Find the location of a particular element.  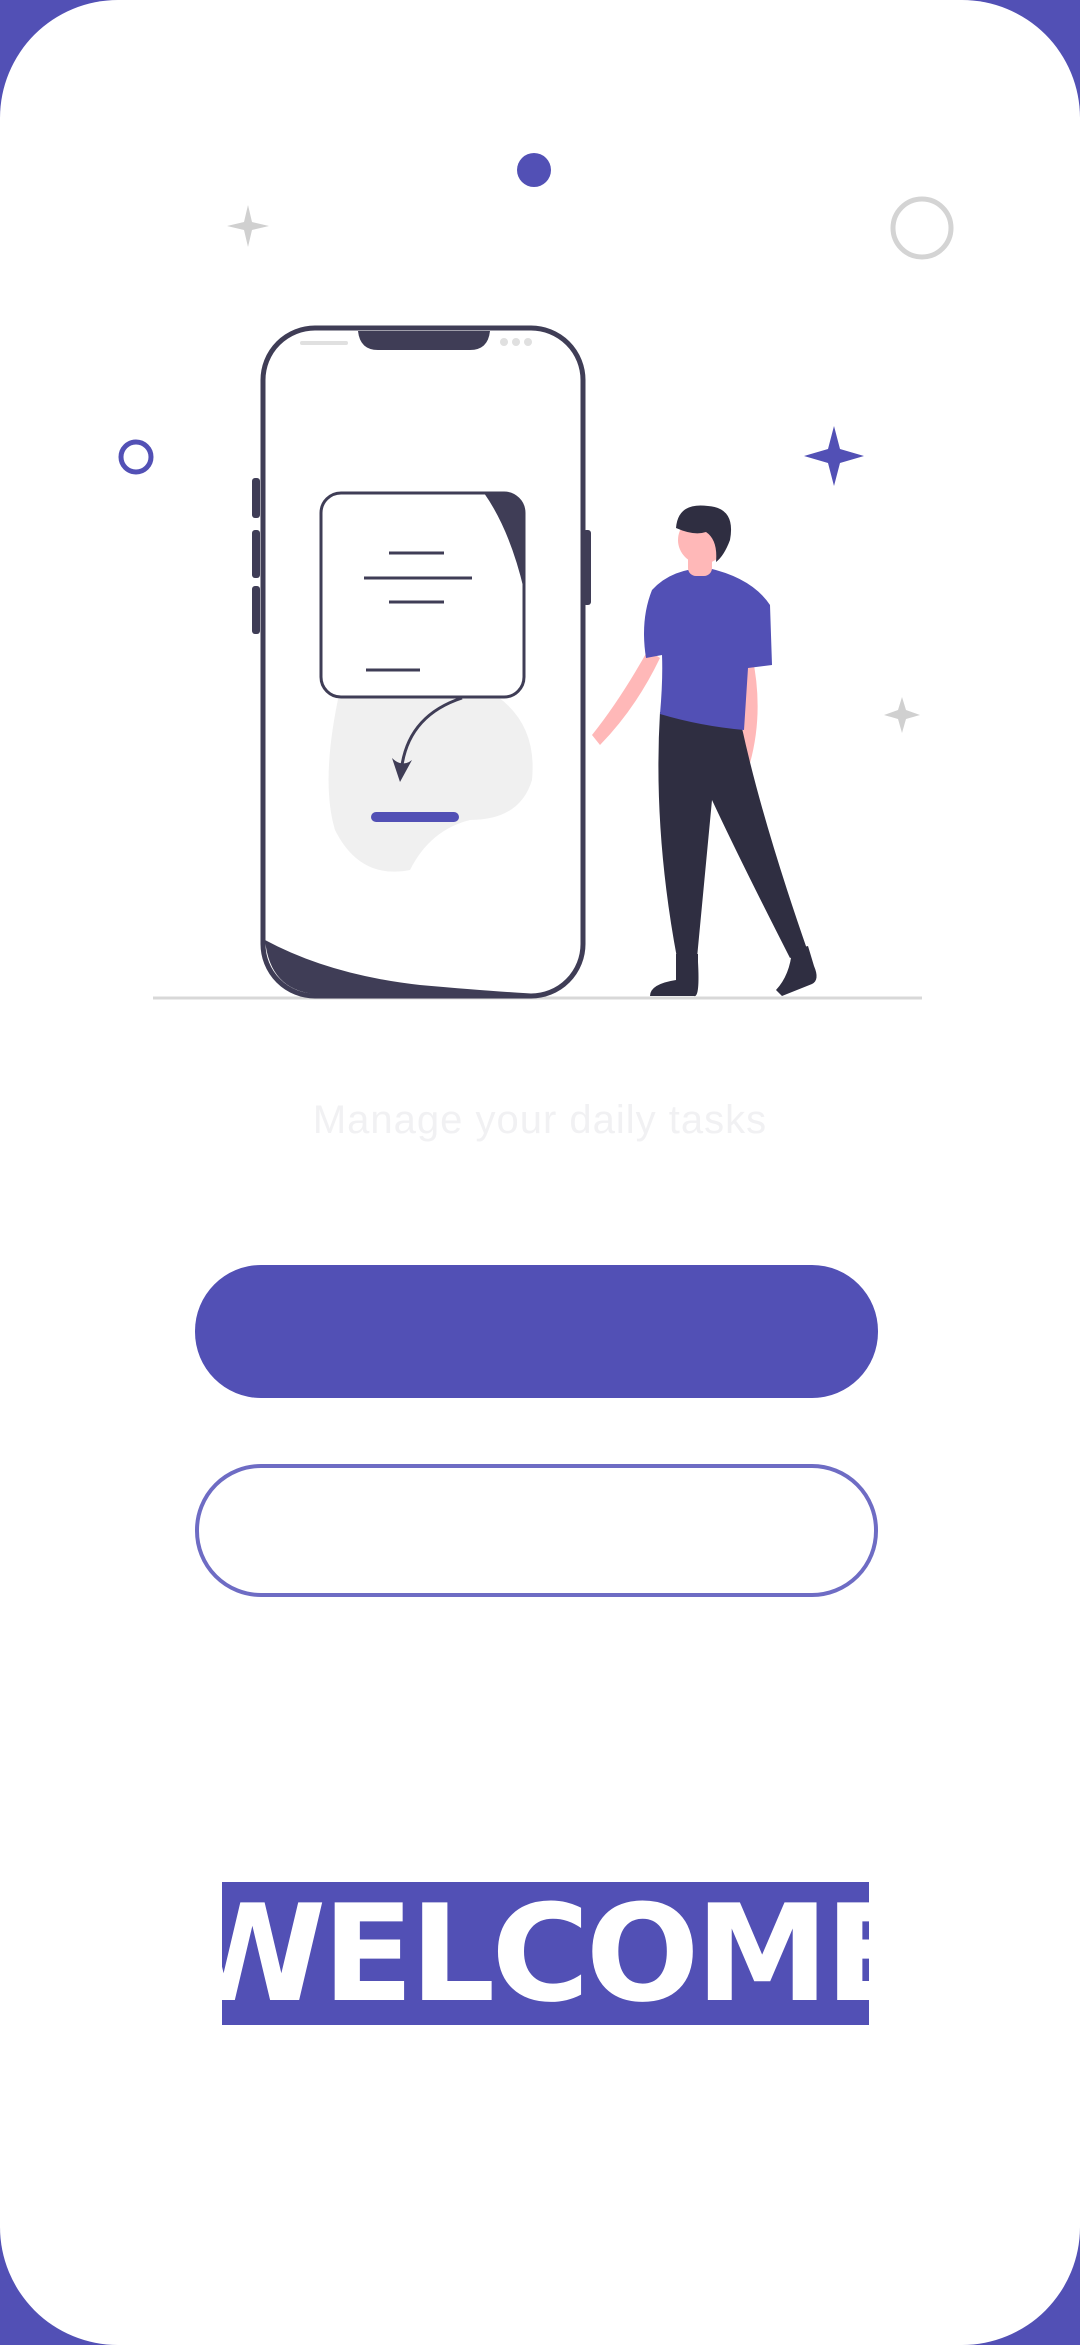

sparkle-small-icon is located at coordinates (902, 715).